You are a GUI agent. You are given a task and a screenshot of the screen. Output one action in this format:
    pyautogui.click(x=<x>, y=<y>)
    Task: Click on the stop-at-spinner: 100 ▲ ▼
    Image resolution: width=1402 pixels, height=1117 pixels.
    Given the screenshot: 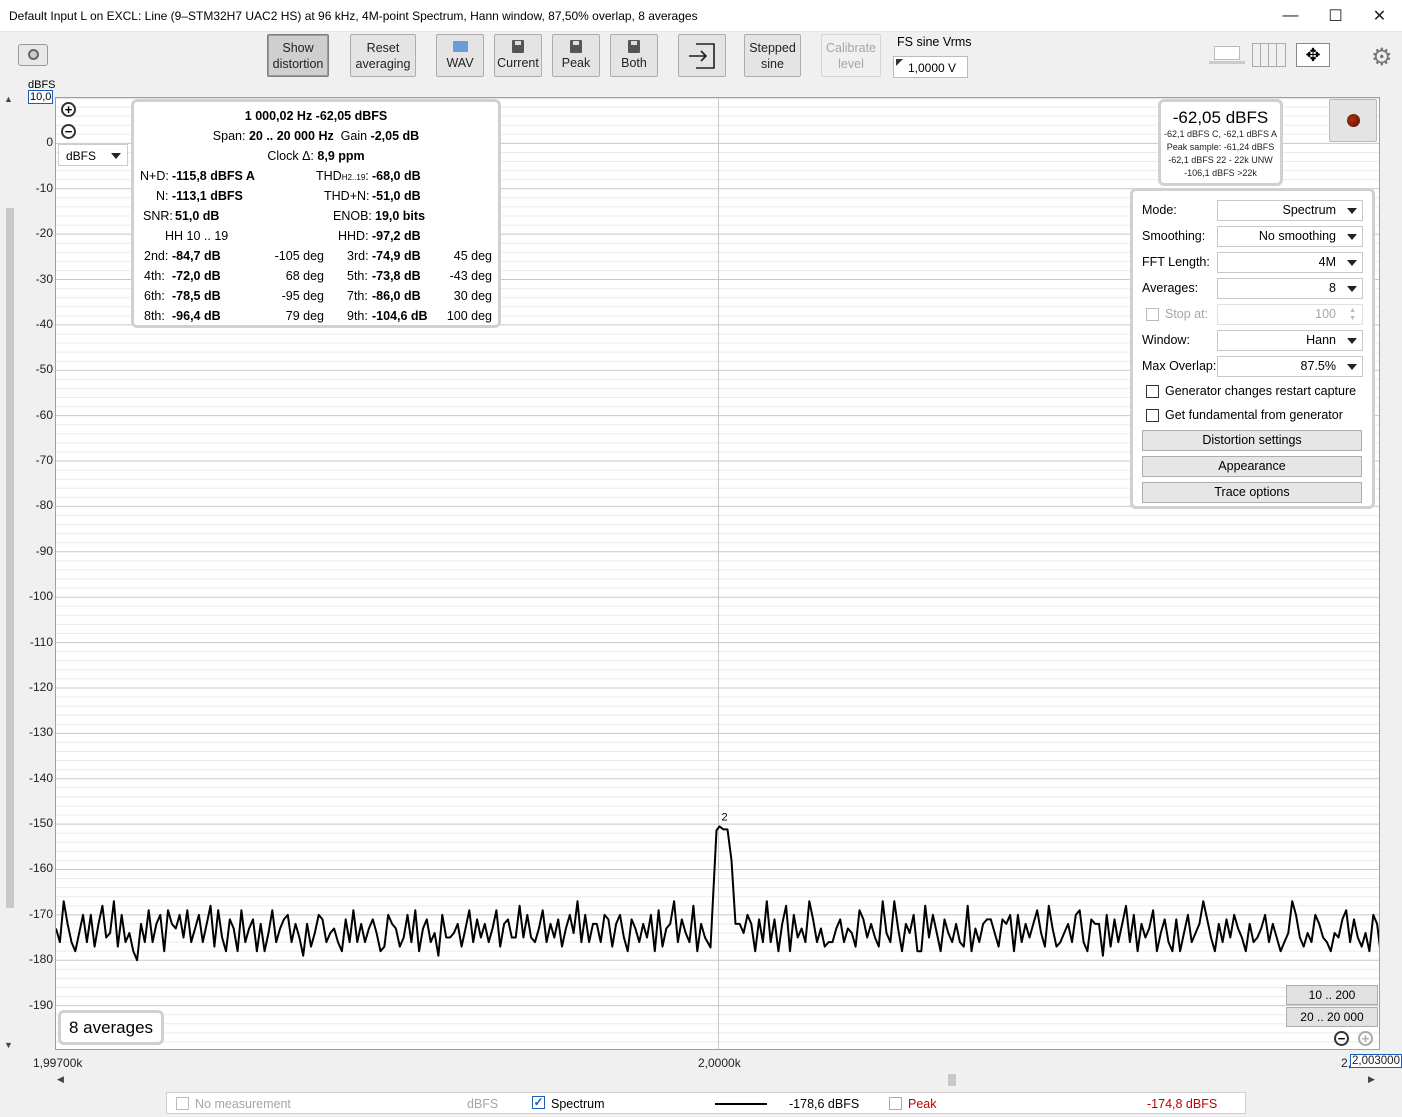 What is the action you would take?
    pyautogui.click(x=1290, y=314)
    